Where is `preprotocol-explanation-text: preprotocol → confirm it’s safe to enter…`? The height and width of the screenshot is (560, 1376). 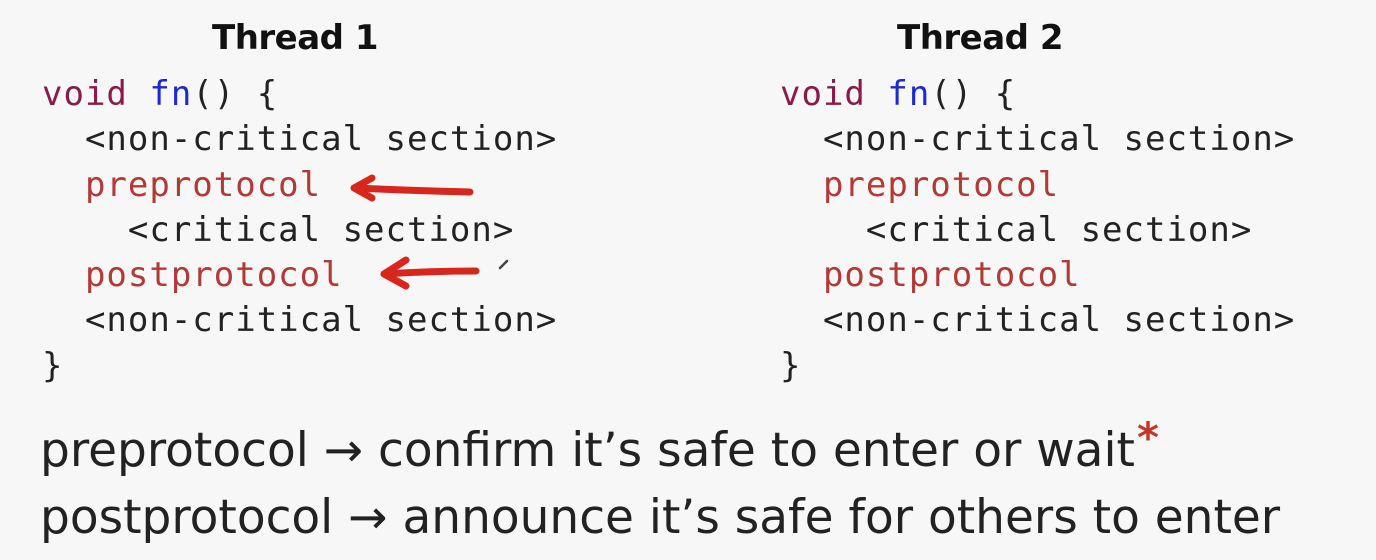
preprotocol-explanation-text: preprotocol → confirm it’s safe to enter… is located at coordinates (587, 450).